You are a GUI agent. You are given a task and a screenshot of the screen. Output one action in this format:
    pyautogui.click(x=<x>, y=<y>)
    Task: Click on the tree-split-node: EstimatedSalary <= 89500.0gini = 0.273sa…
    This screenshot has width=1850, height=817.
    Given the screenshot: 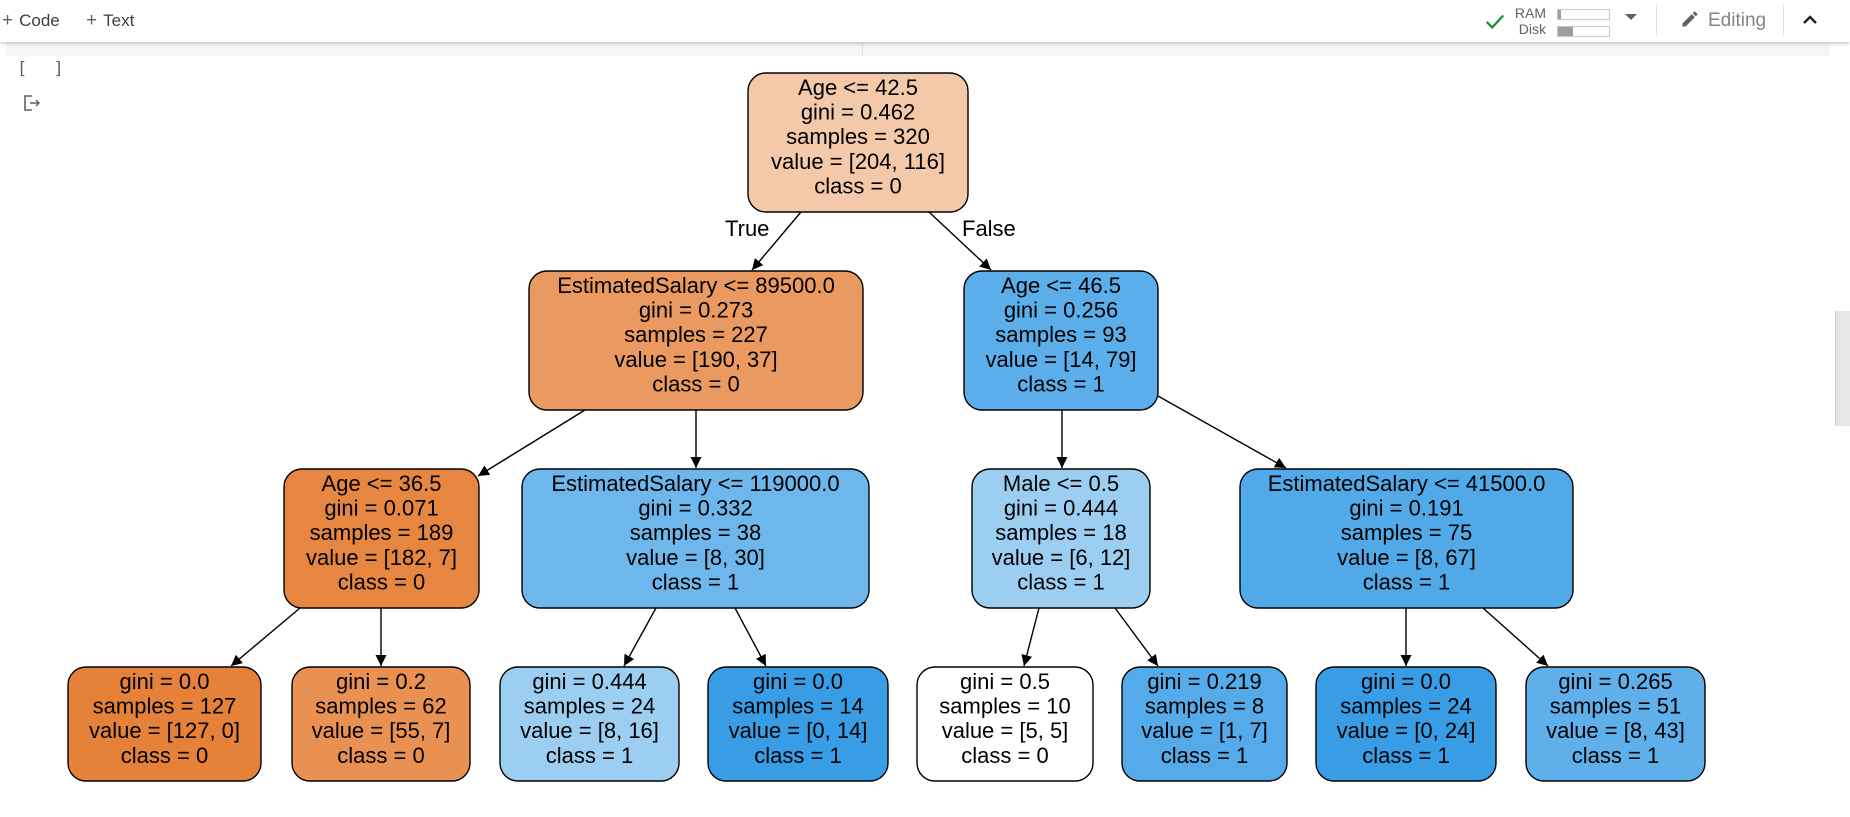 What is the action you would take?
    pyautogui.click(x=696, y=340)
    